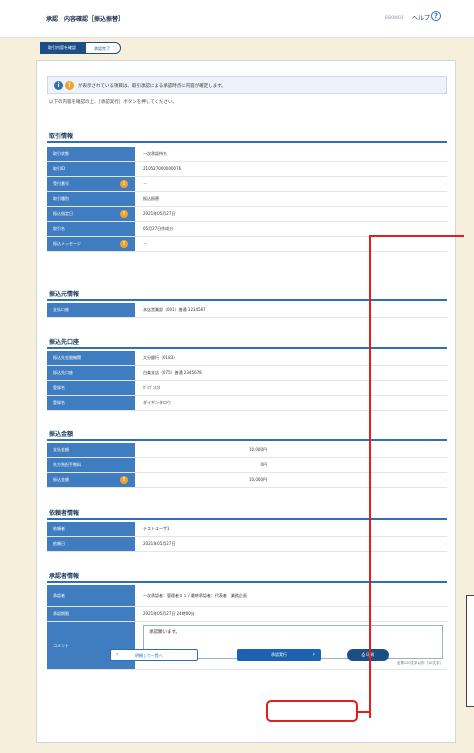  I want to click on row-label: 依頼者, so click(91, 529).